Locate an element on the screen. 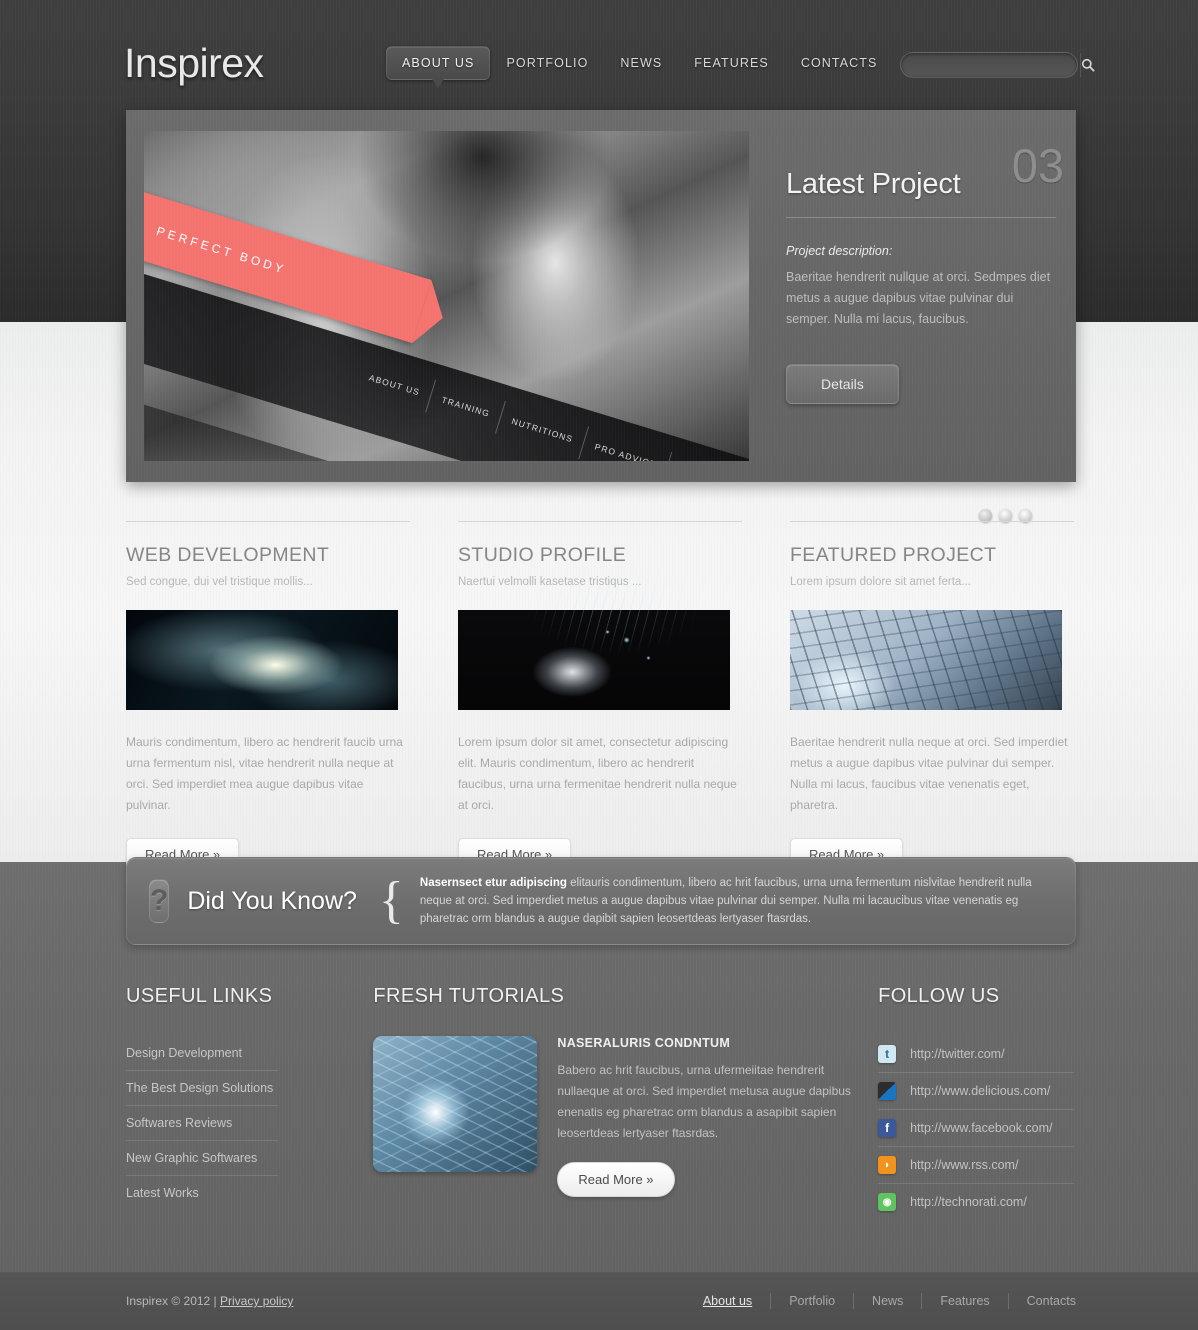 This screenshot has height=1330, width=1198. social-link-technorati: ◉ http://technorati.com/ is located at coordinates (976, 1202).